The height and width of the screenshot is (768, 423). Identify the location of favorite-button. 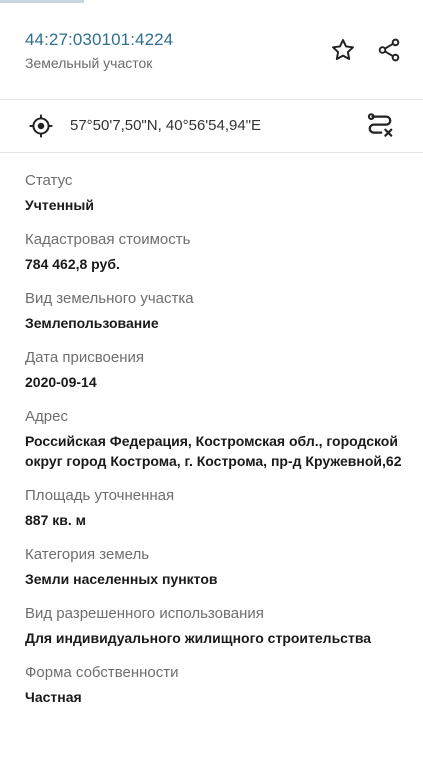
(343, 50).